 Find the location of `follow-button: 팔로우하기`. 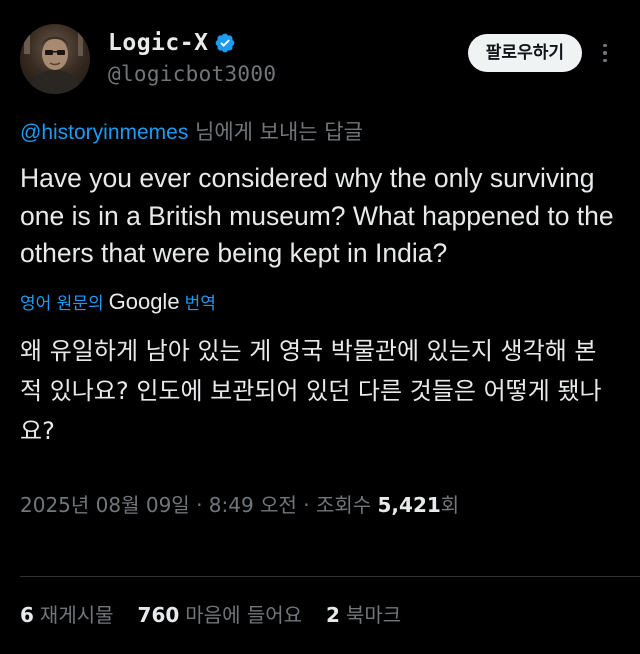

follow-button: 팔로우하기 is located at coordinates (524, 53).